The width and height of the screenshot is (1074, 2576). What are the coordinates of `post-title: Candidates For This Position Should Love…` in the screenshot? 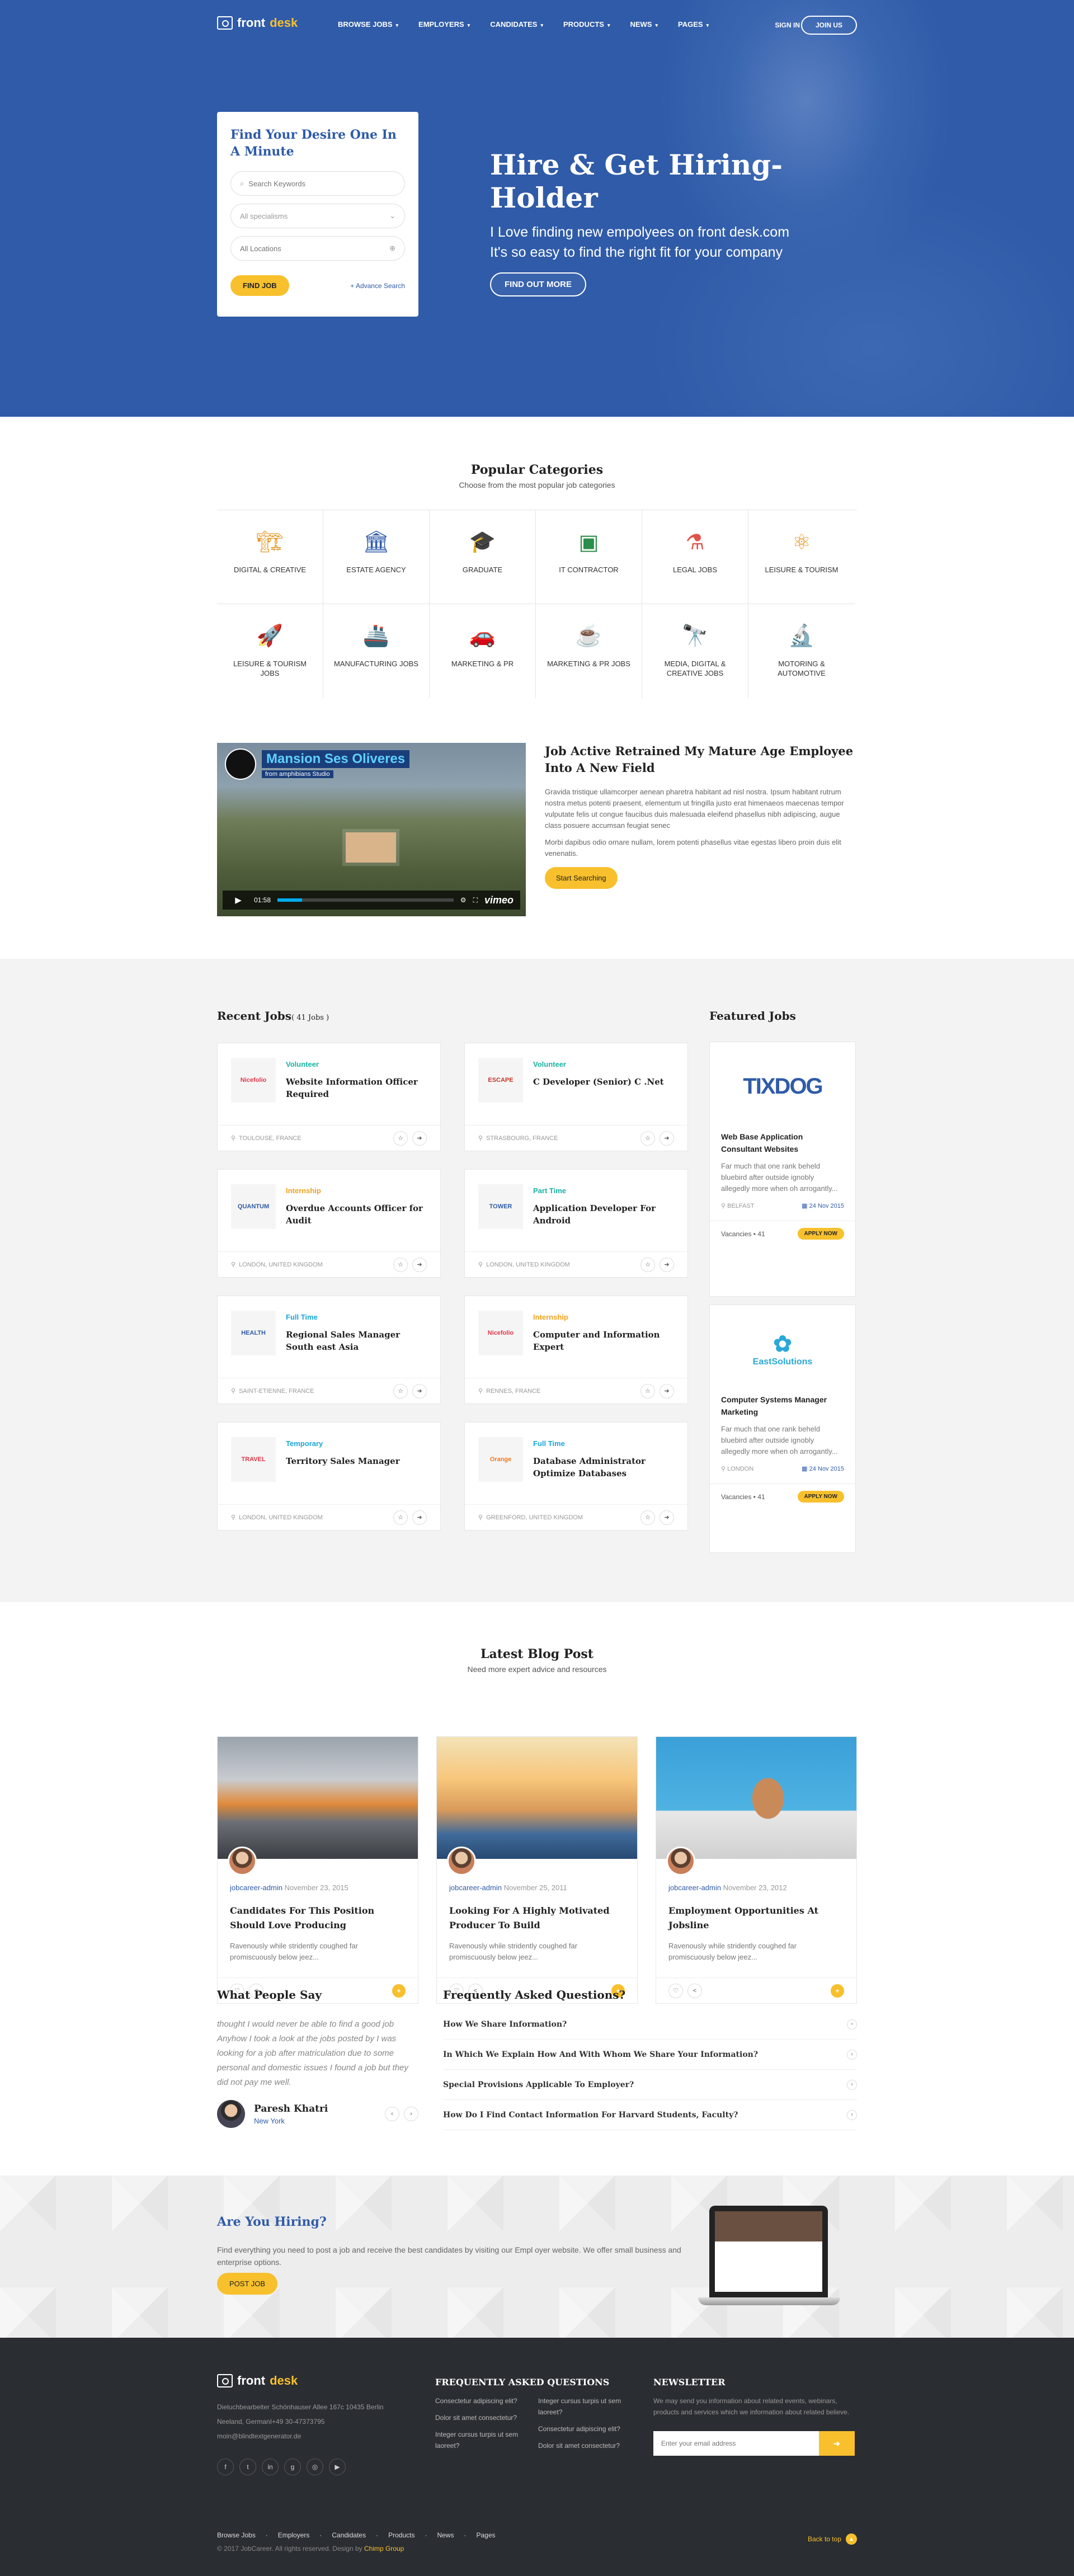 It's located at (319, 1918).